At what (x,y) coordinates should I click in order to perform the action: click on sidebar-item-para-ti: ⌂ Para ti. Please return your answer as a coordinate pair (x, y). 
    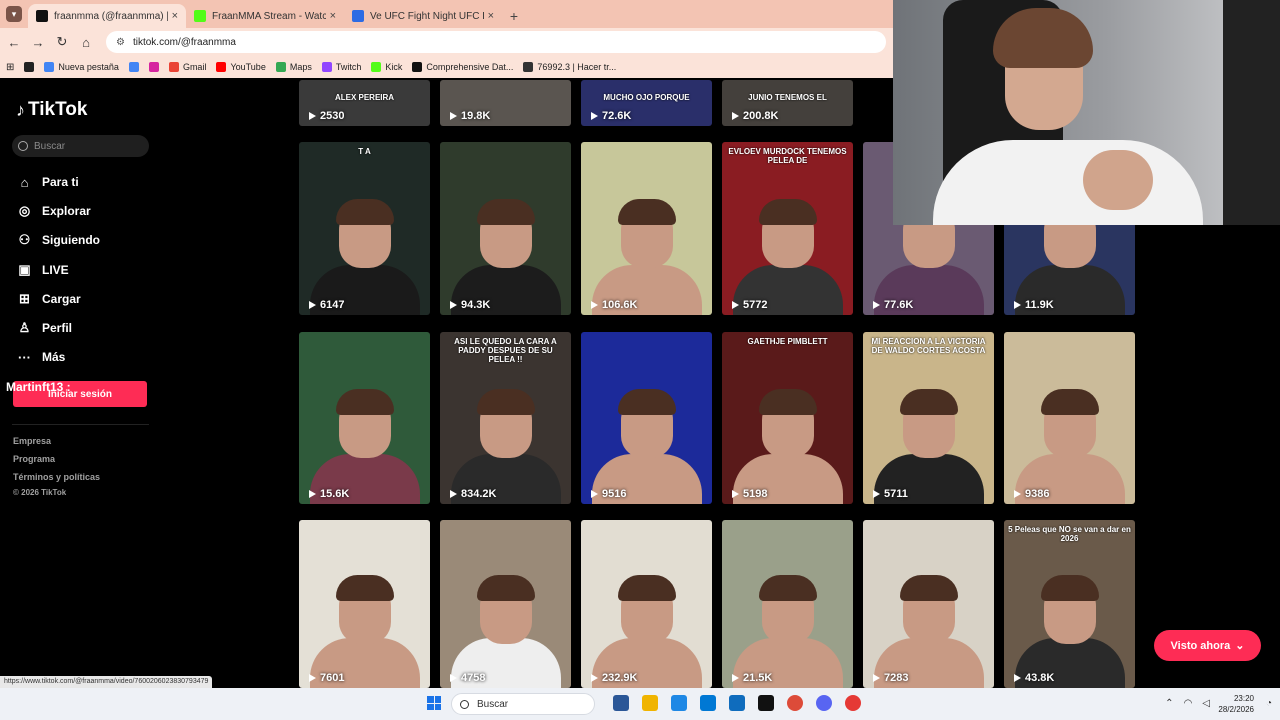
    Looking at the image, I should click on (47, 182).